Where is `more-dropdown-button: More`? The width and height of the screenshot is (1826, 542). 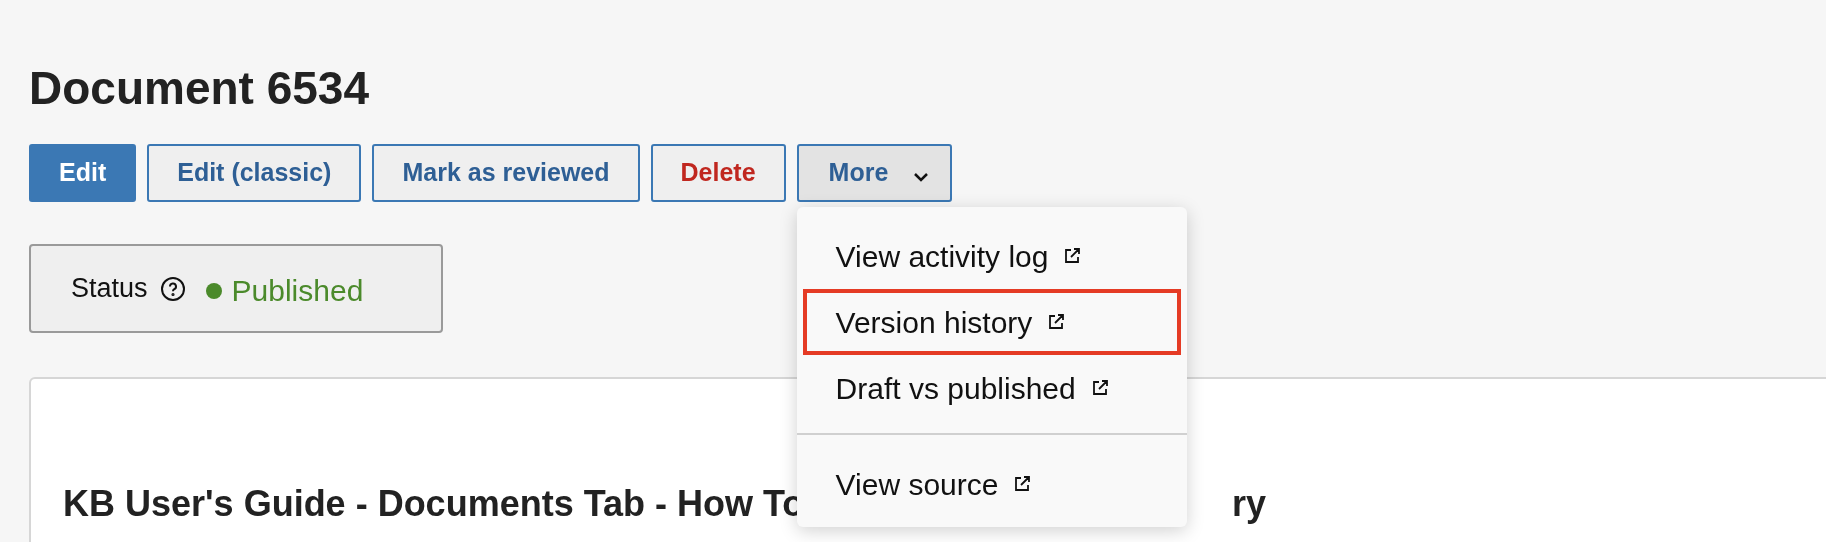 more-dropdown-button: More is located at coordinates (874, 173).